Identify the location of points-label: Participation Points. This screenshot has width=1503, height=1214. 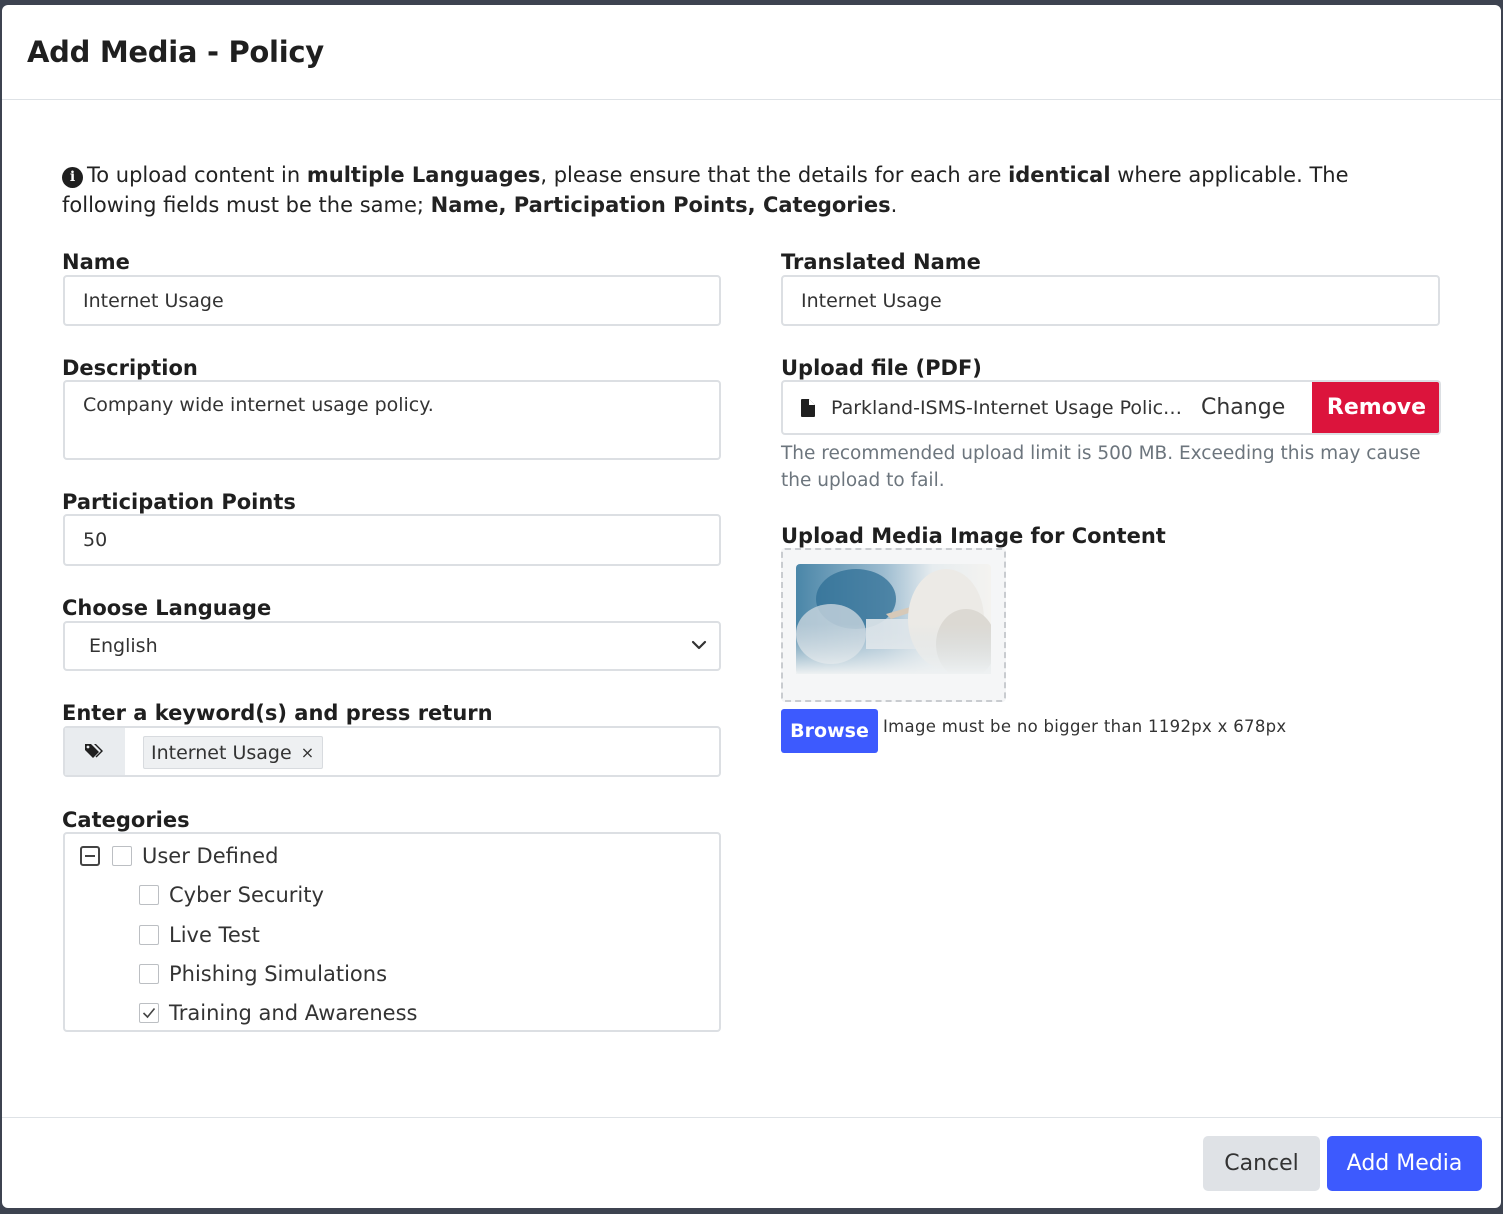
(179, 502).